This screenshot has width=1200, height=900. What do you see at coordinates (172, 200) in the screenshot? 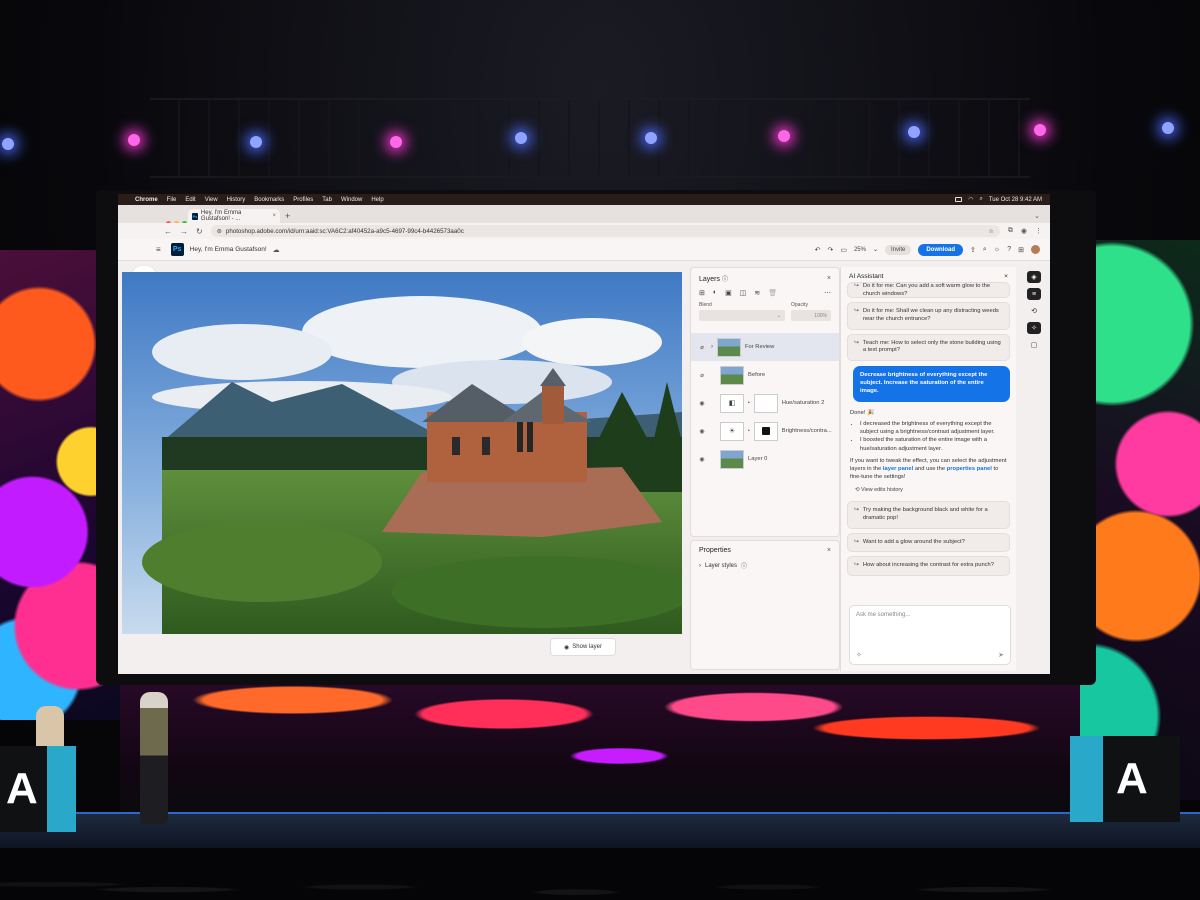
I see `menu-file: File` at bounding box center [172, 200].